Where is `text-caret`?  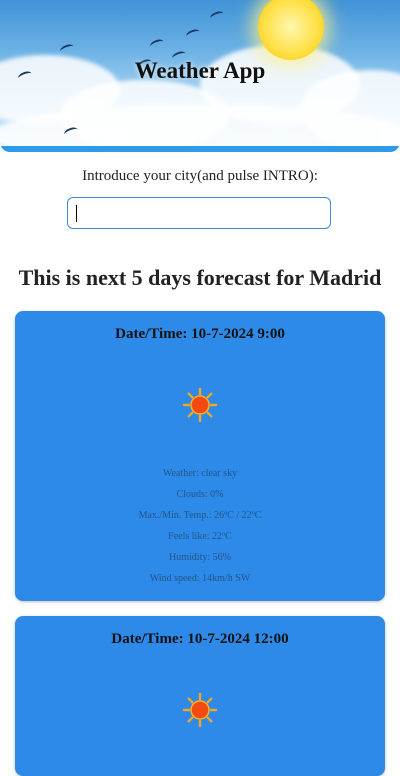
text-caret is located at coordinates (76, 213).